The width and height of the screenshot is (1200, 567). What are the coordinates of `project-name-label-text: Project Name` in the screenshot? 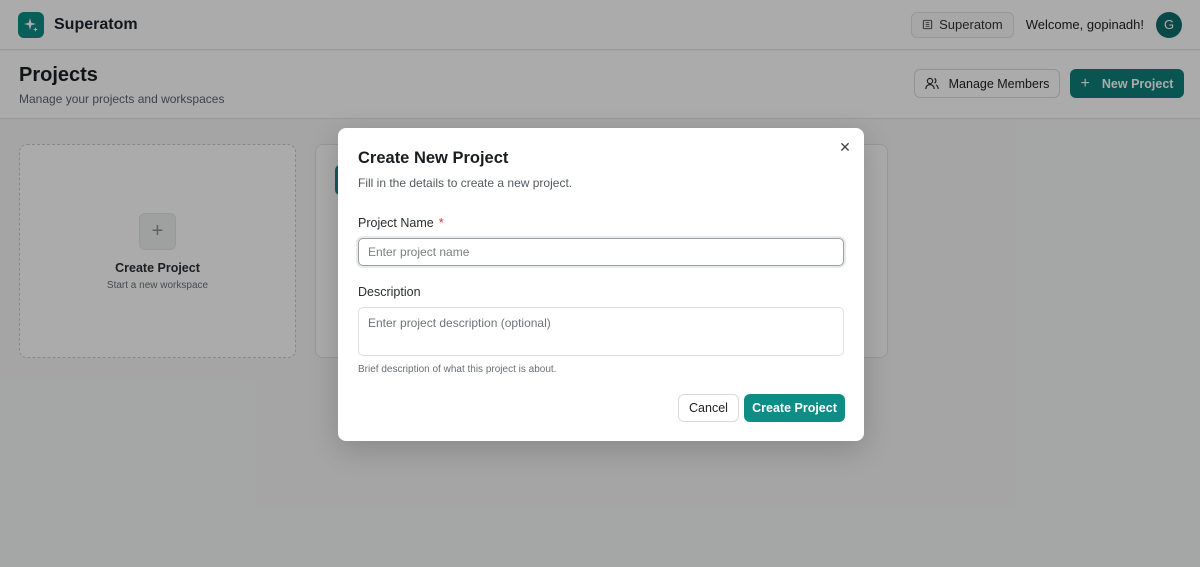 It's located at (396, 223).